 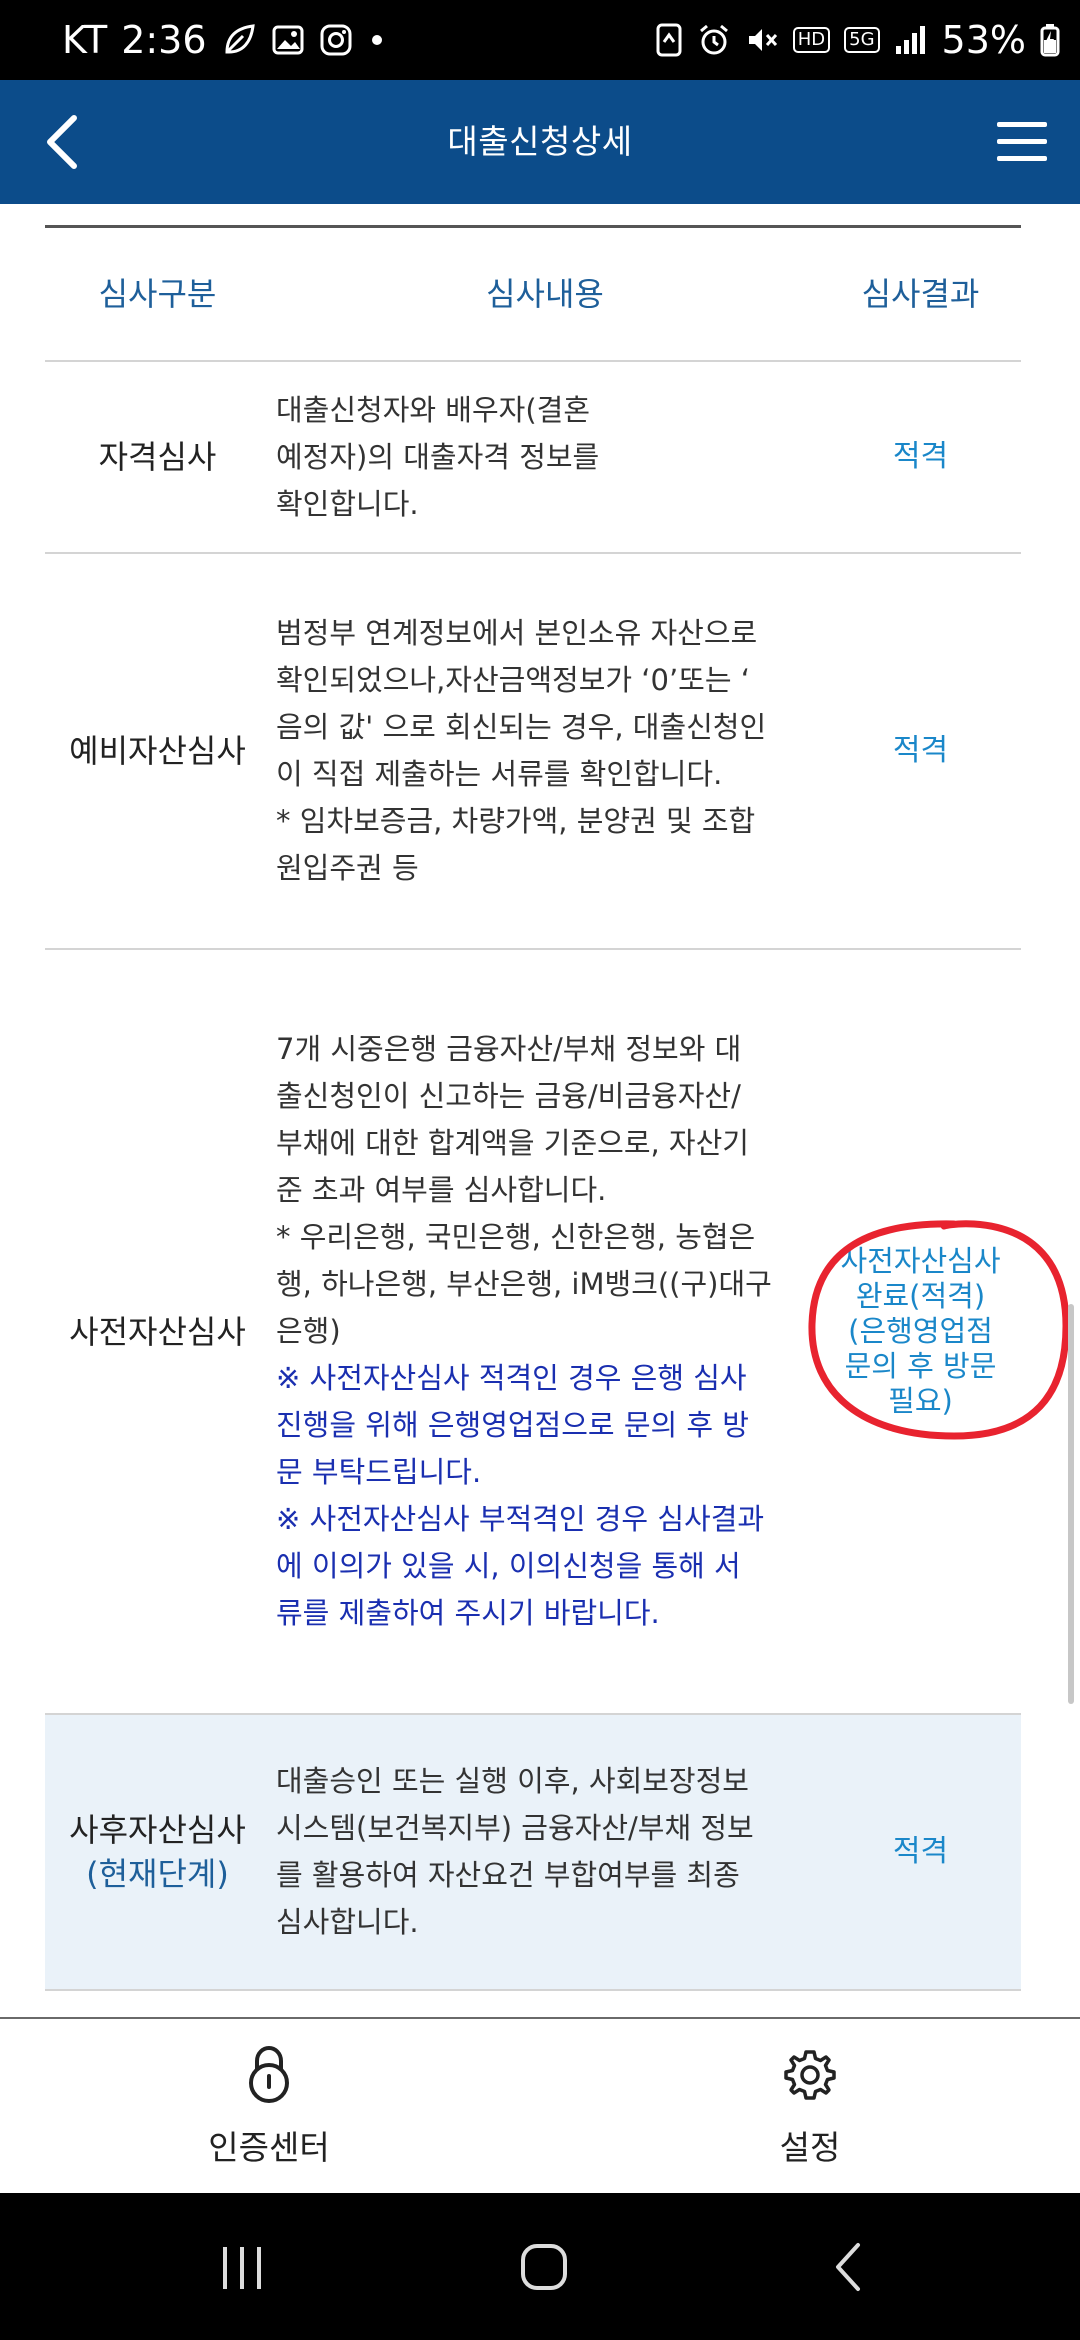 I want to click on content-line: * 우리은행, 국민은행, 신한은행, 농협은, so click(x=516, y=1237).